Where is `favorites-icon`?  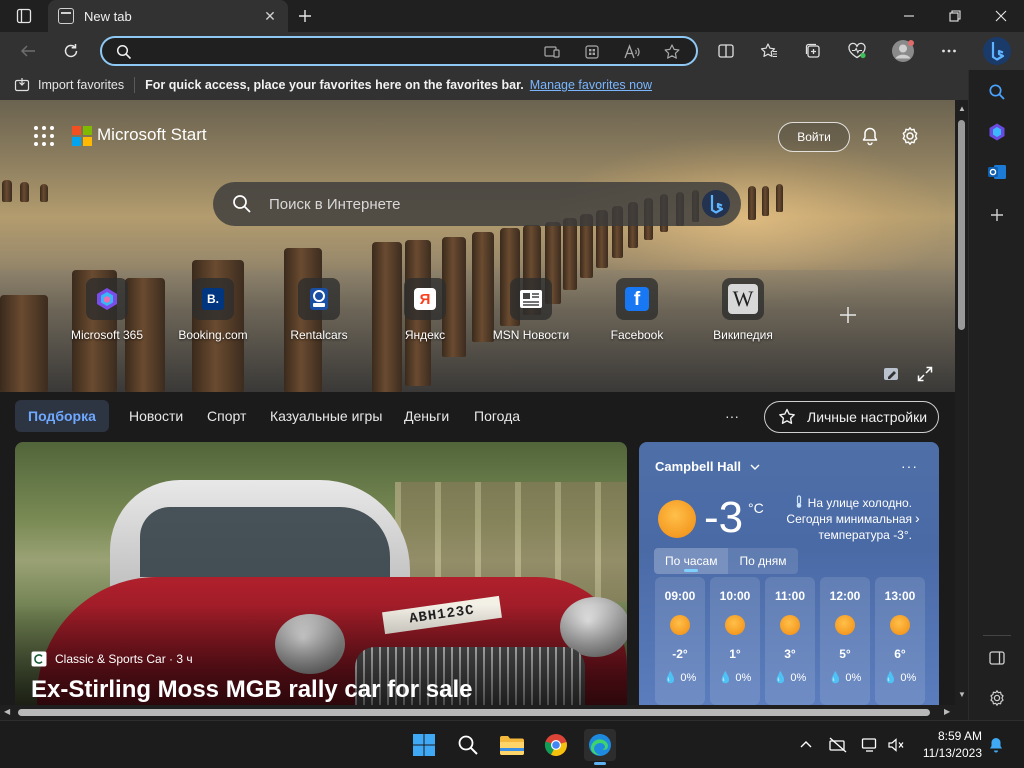
favorites-icon is located at coordinates (769, 51).